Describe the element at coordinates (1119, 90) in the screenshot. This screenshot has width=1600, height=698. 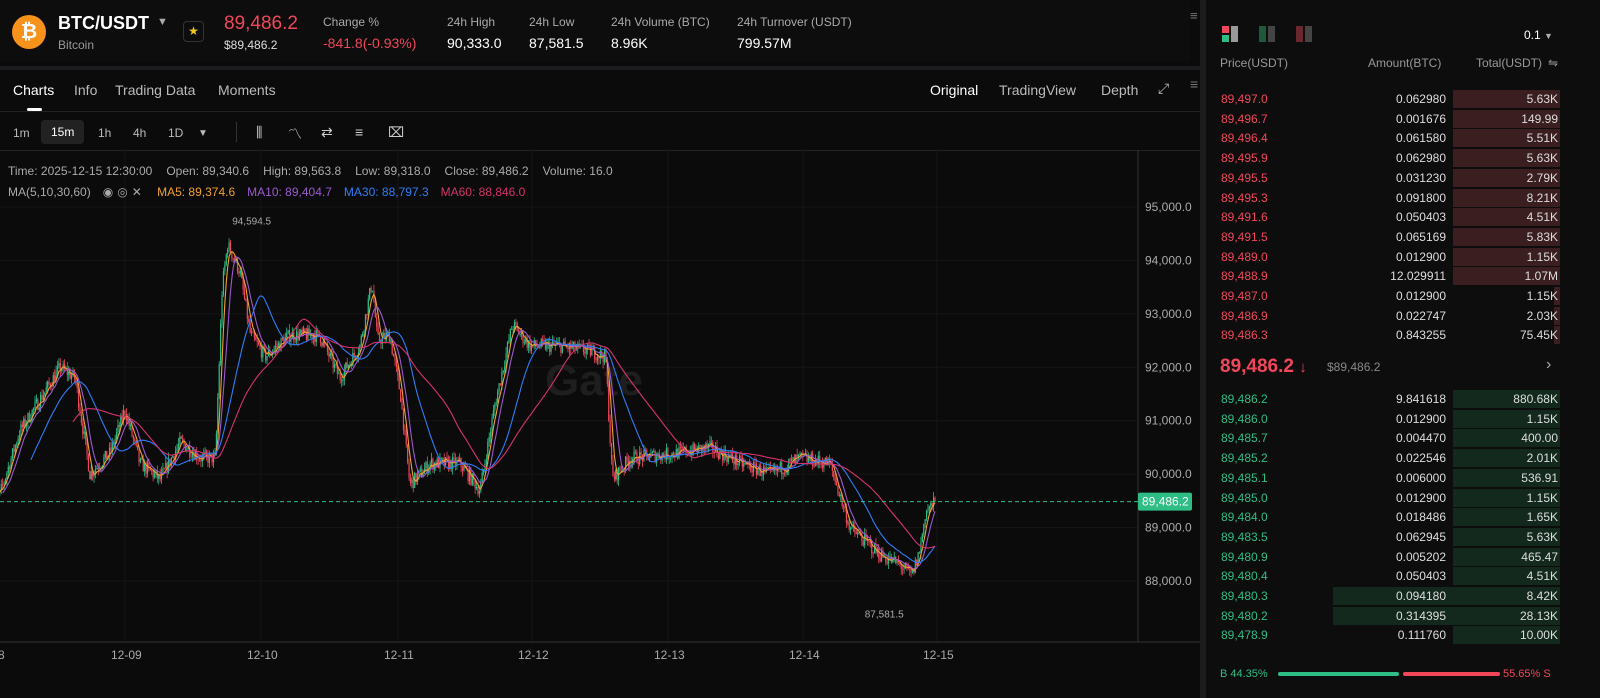
I see `view-depth: Depth` at that location.